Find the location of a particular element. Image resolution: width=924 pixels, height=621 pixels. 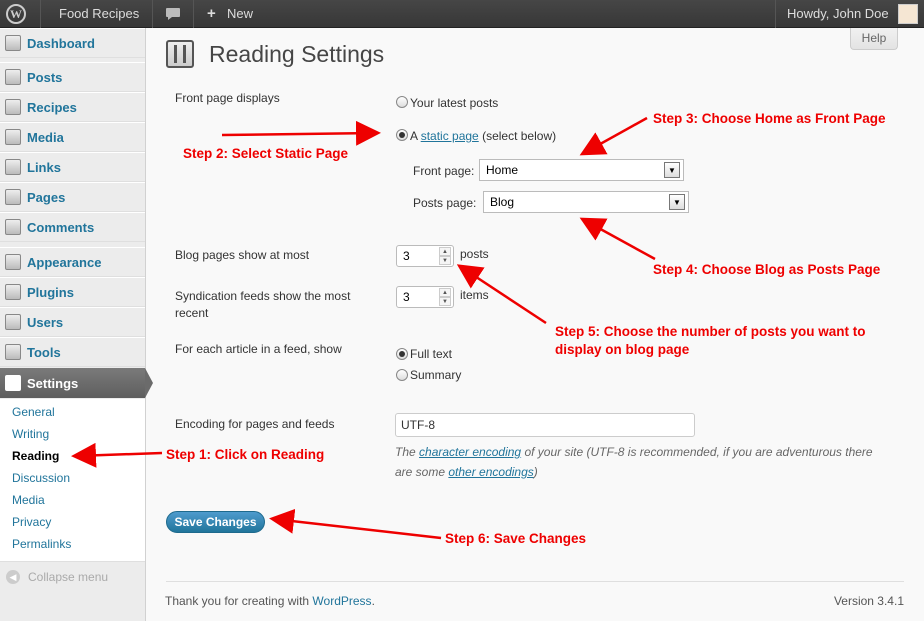

sidebar-item-comments: Comments is located at coordinates (72, 227).